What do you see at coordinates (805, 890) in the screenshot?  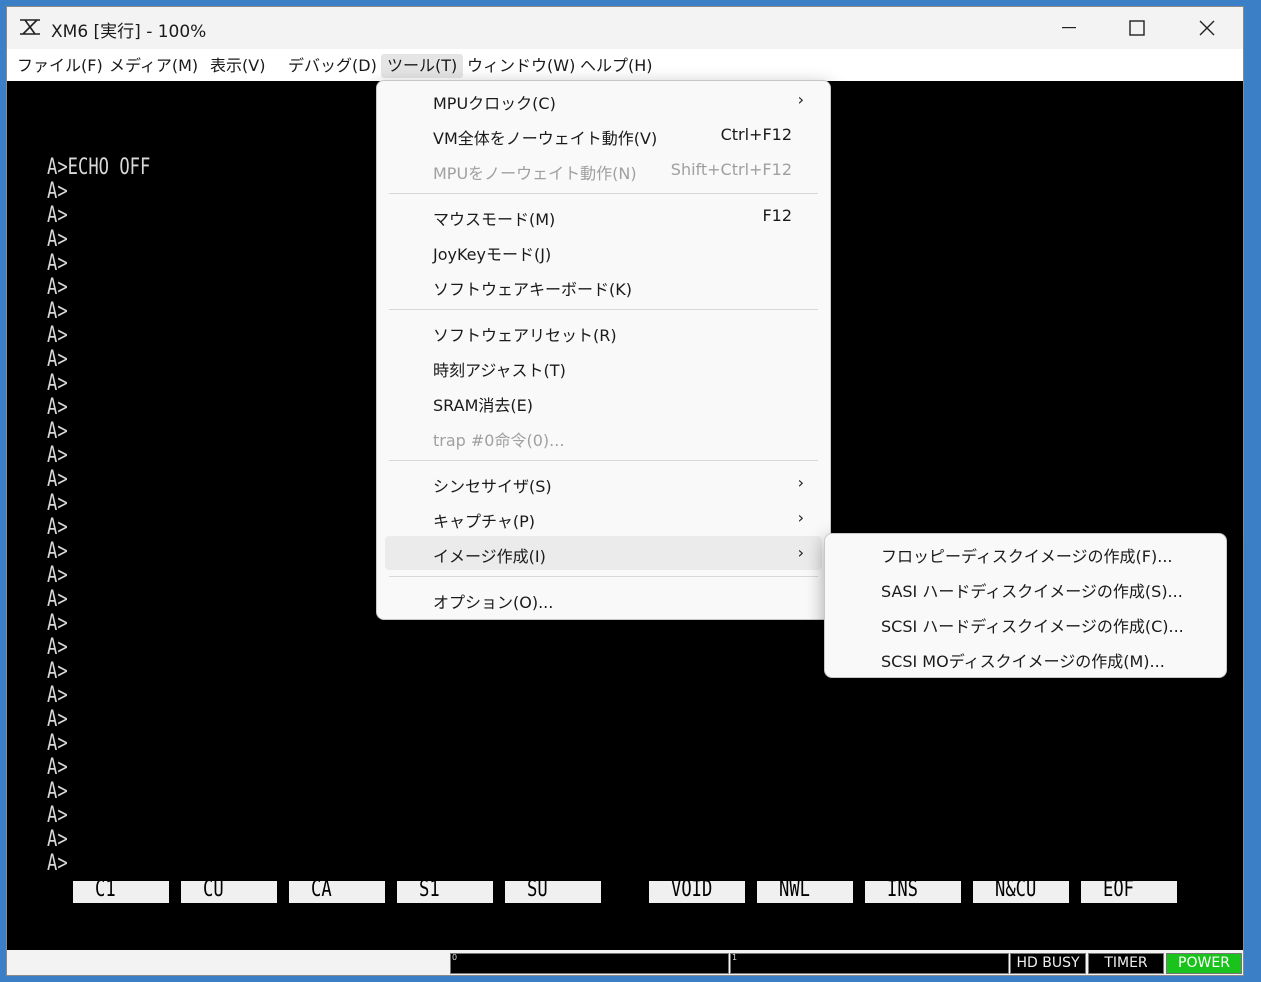 I see `function-key-7: NWL` at bounding box center [805, 890].